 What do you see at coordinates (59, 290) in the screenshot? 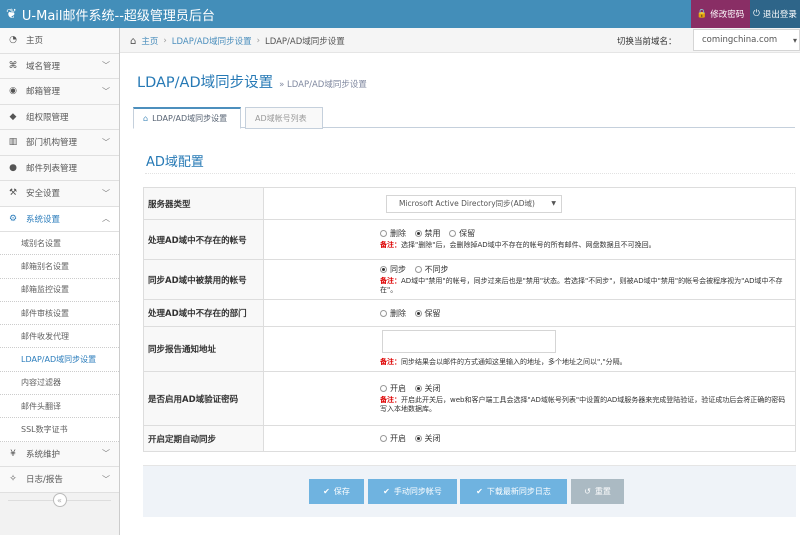
I see `sidebar-subitem-mailbox-monitor: 邮箱监控设置` at bounding box center [59, 290].